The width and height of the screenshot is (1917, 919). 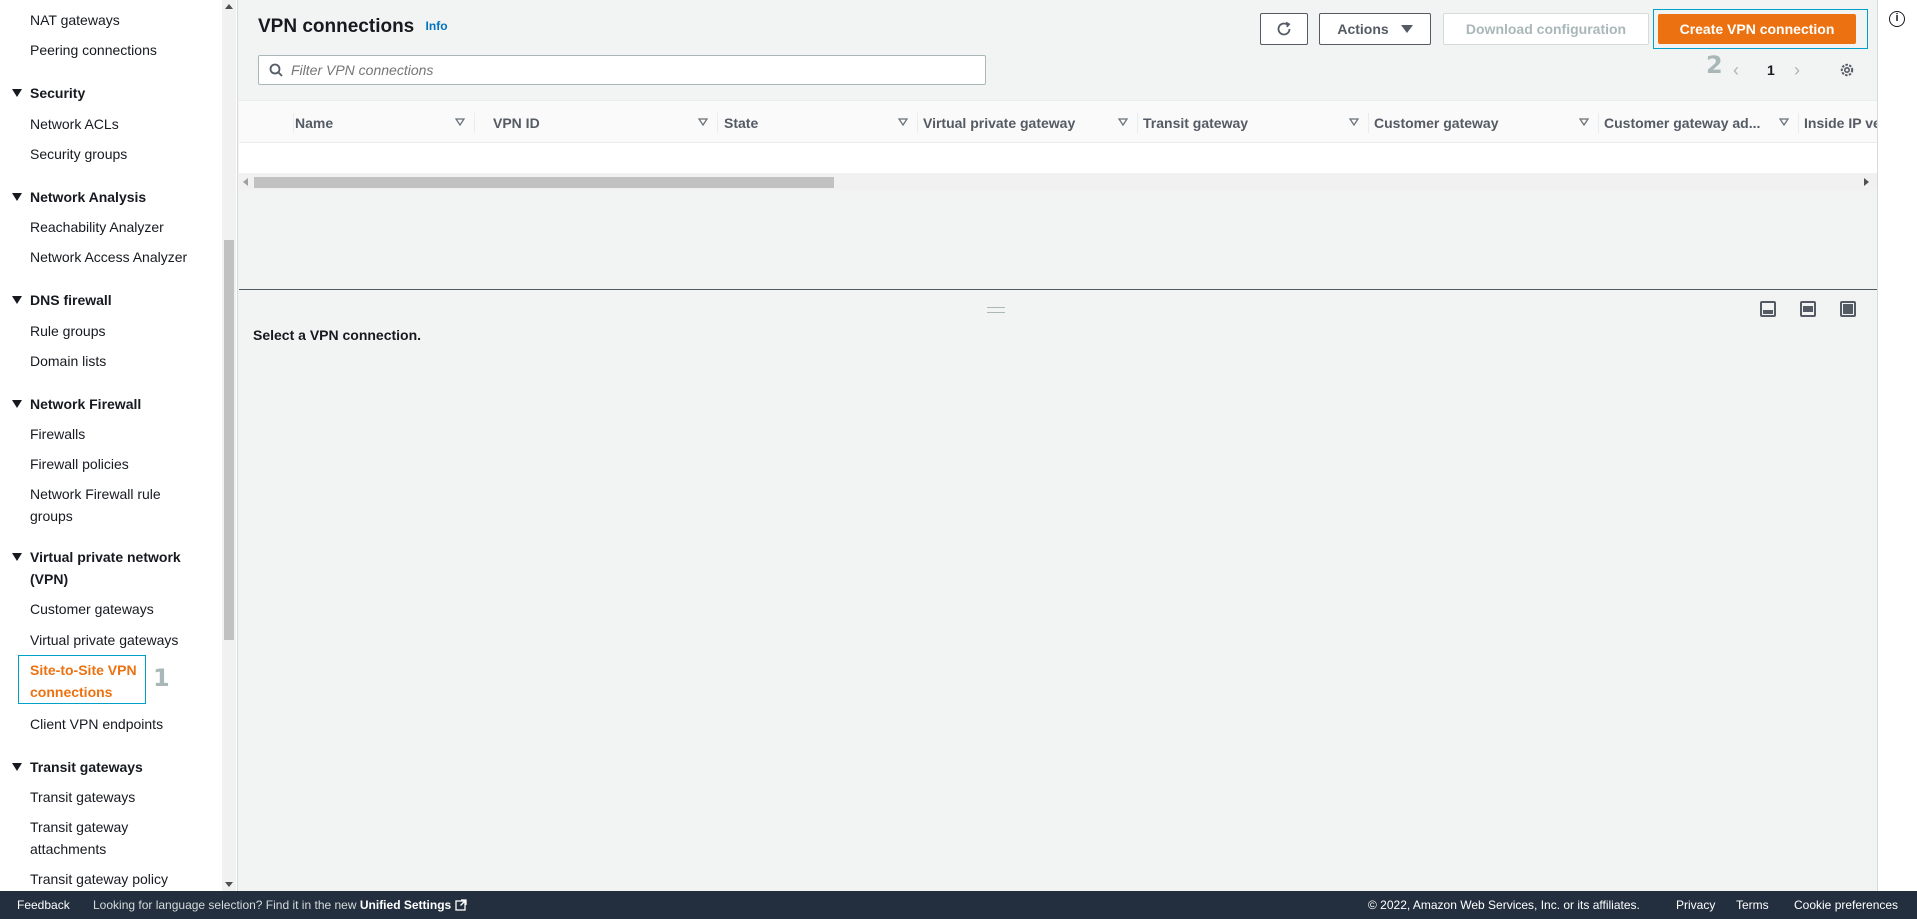 What do you see at coordinates (79, 464) in the screenshot?
I see `sidebar-item-label: Firewall policies` at bounding box center [79, 464].